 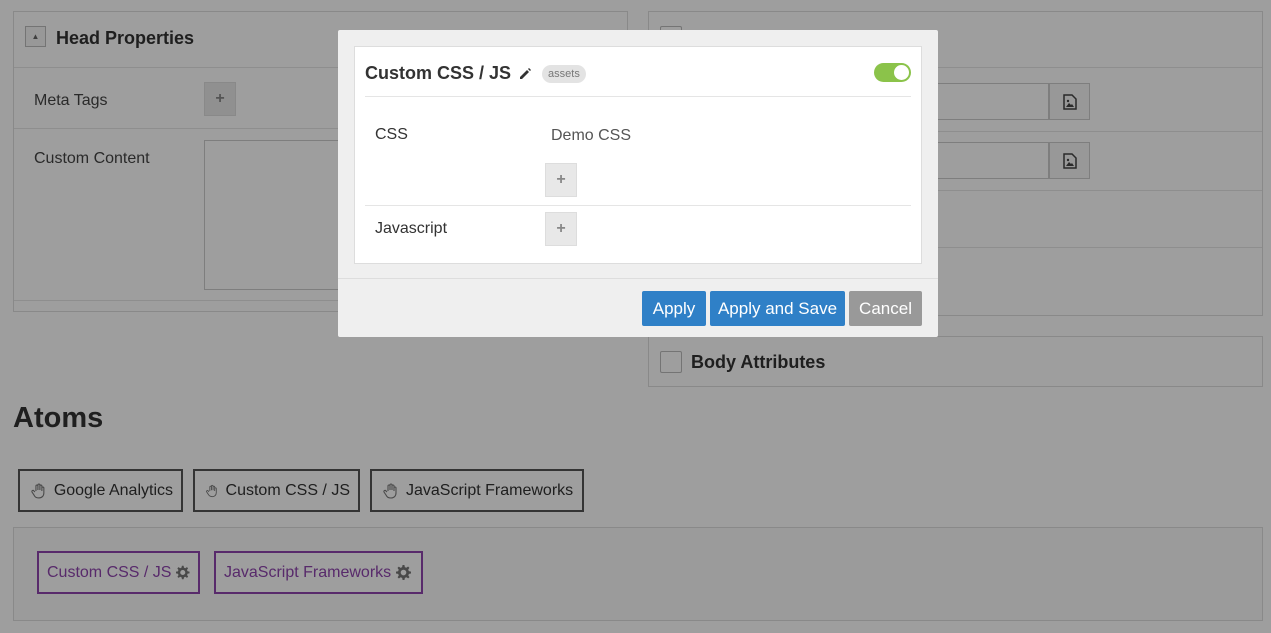 I want to click on modal-header: Custom CSS / JS assets, so click(x=475, y=73).